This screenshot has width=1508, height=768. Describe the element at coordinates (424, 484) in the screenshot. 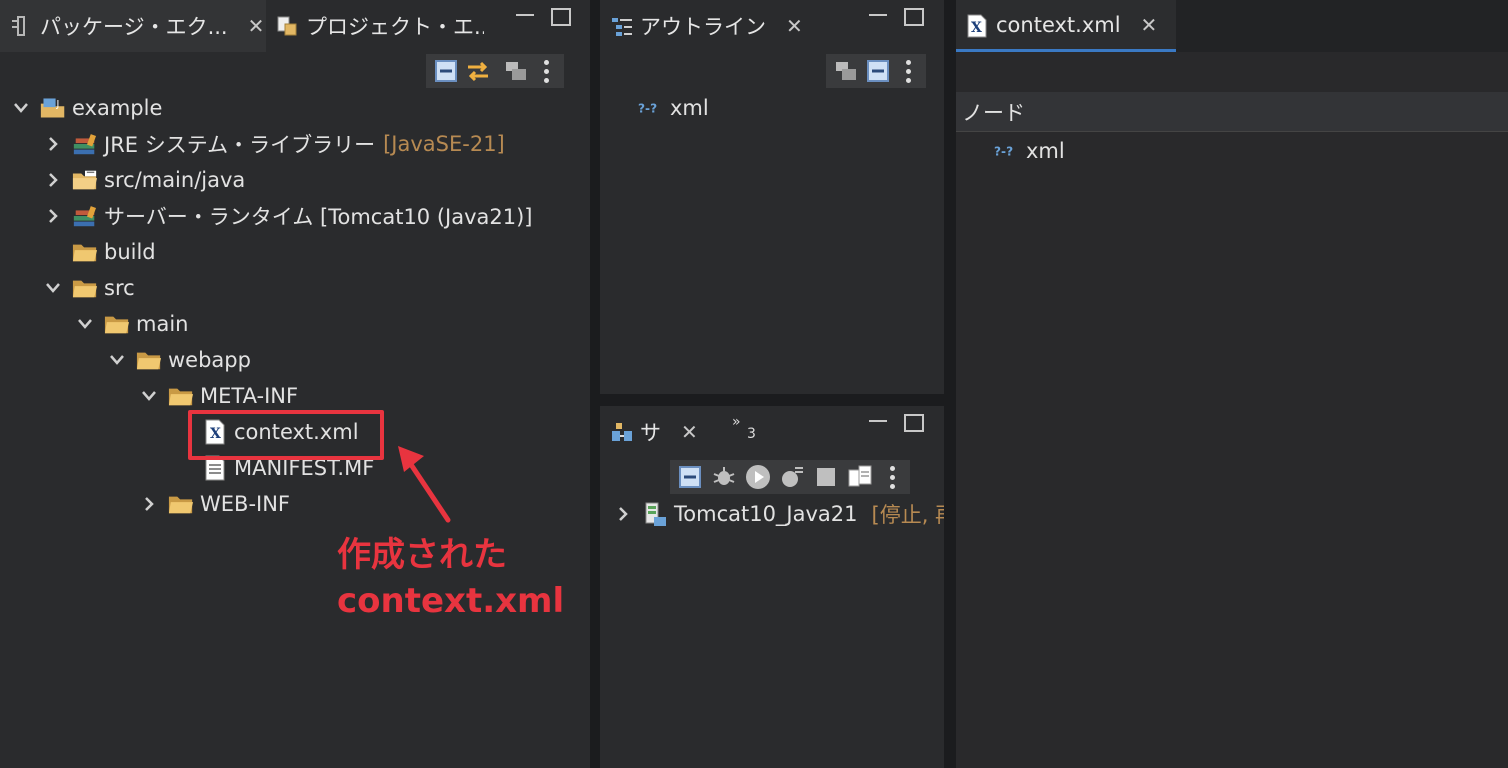

I see `annotation-arrow` at that location.